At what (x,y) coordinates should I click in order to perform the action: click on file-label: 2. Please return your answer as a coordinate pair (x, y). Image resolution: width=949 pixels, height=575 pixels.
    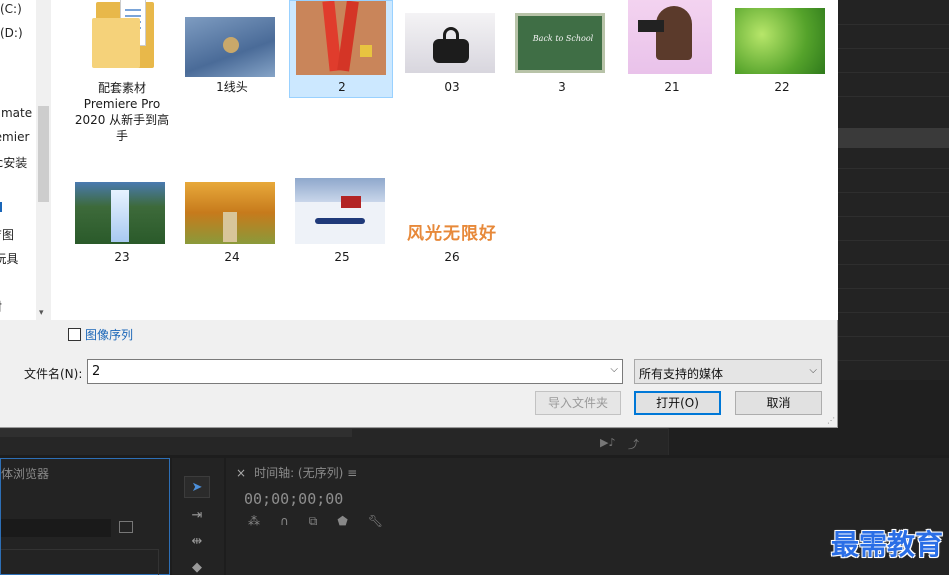
    Looking at the image, I should click on (342, 87).